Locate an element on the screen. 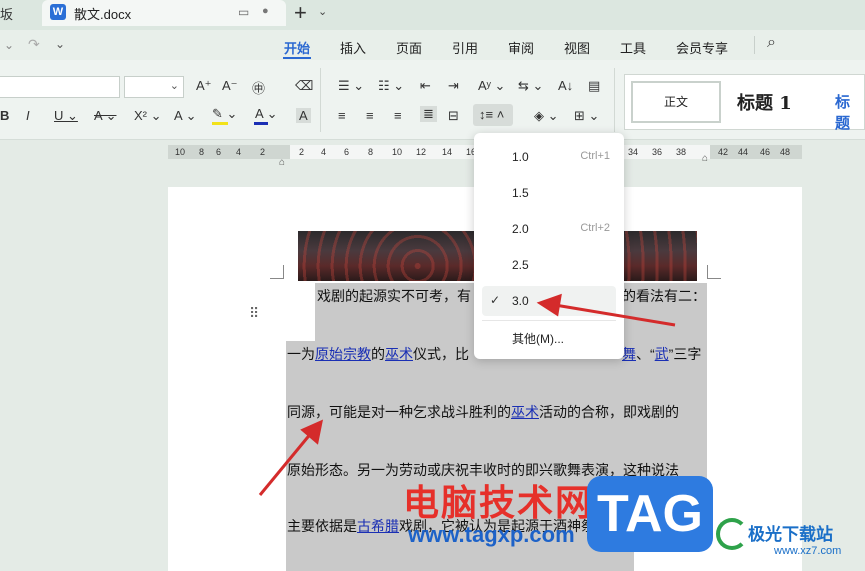  arrow-to-selection is located at coordinates (286, 463).